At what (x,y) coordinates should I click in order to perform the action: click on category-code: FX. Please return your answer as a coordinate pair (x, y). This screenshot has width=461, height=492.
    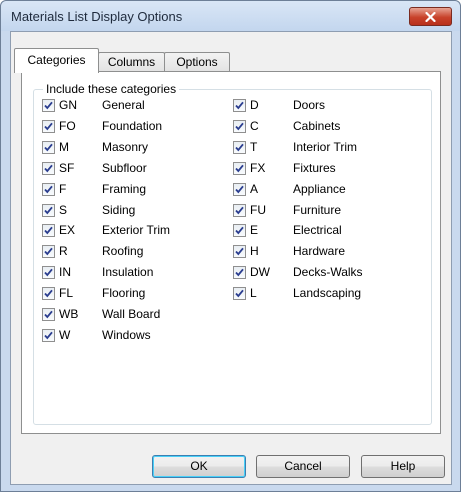
    Looking at the image, I should click on (258, 168).